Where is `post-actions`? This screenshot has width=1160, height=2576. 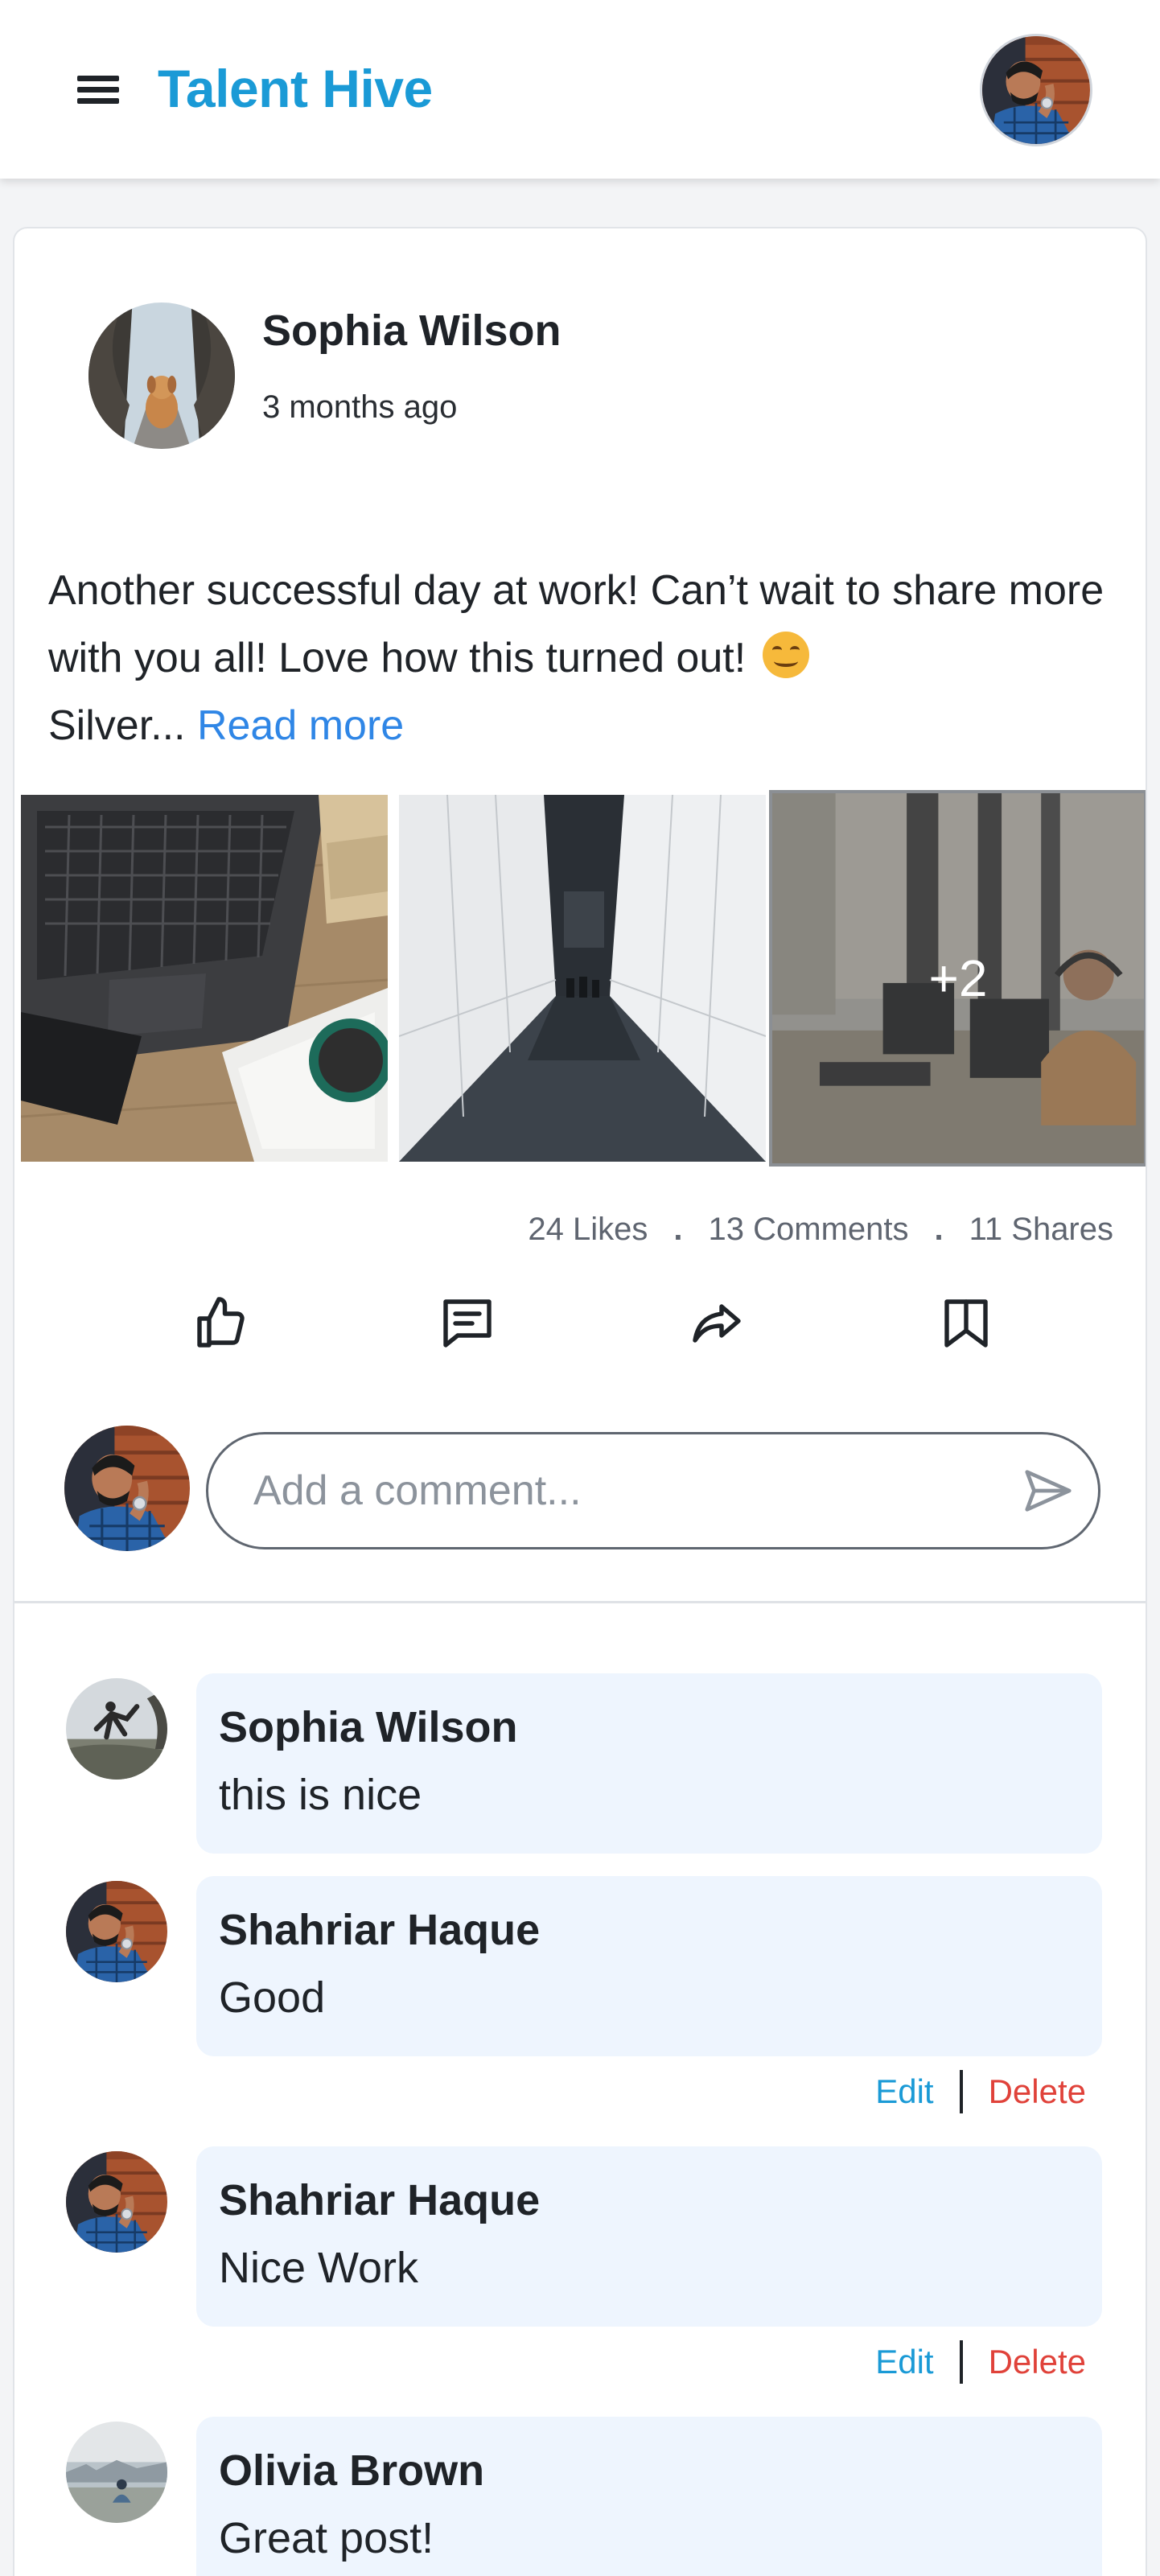 post-actions is located at coordinates (580, 1323).